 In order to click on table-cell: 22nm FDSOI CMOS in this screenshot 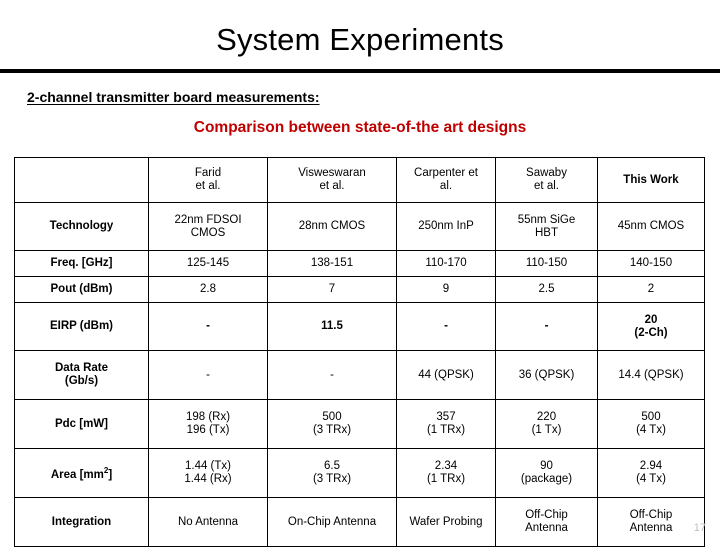, I will do `click(208, 226)`.